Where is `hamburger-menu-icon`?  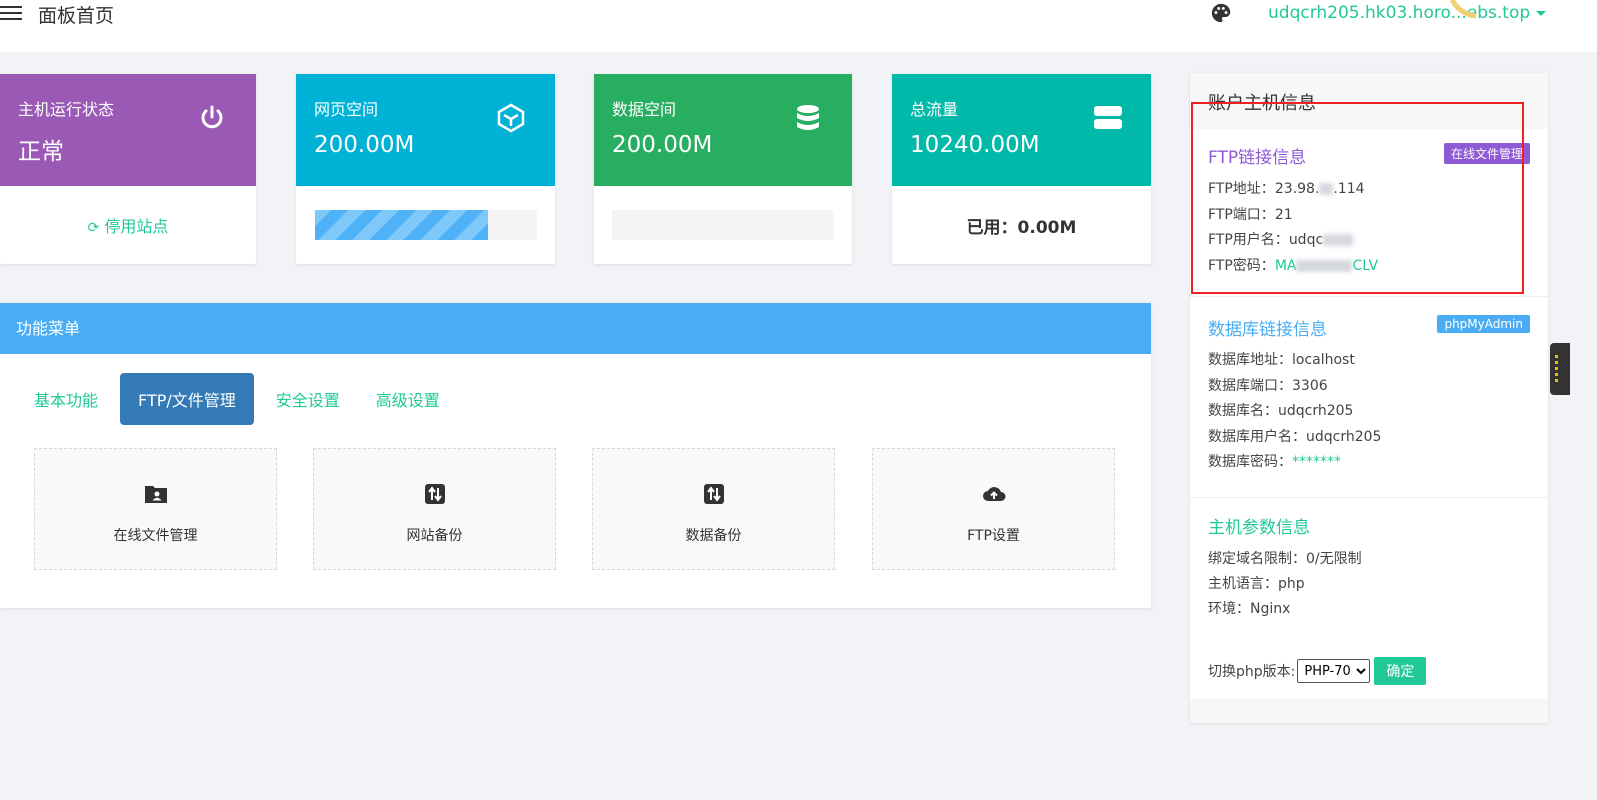
hamburger-menu-icon is located at coordinates (13, 13).